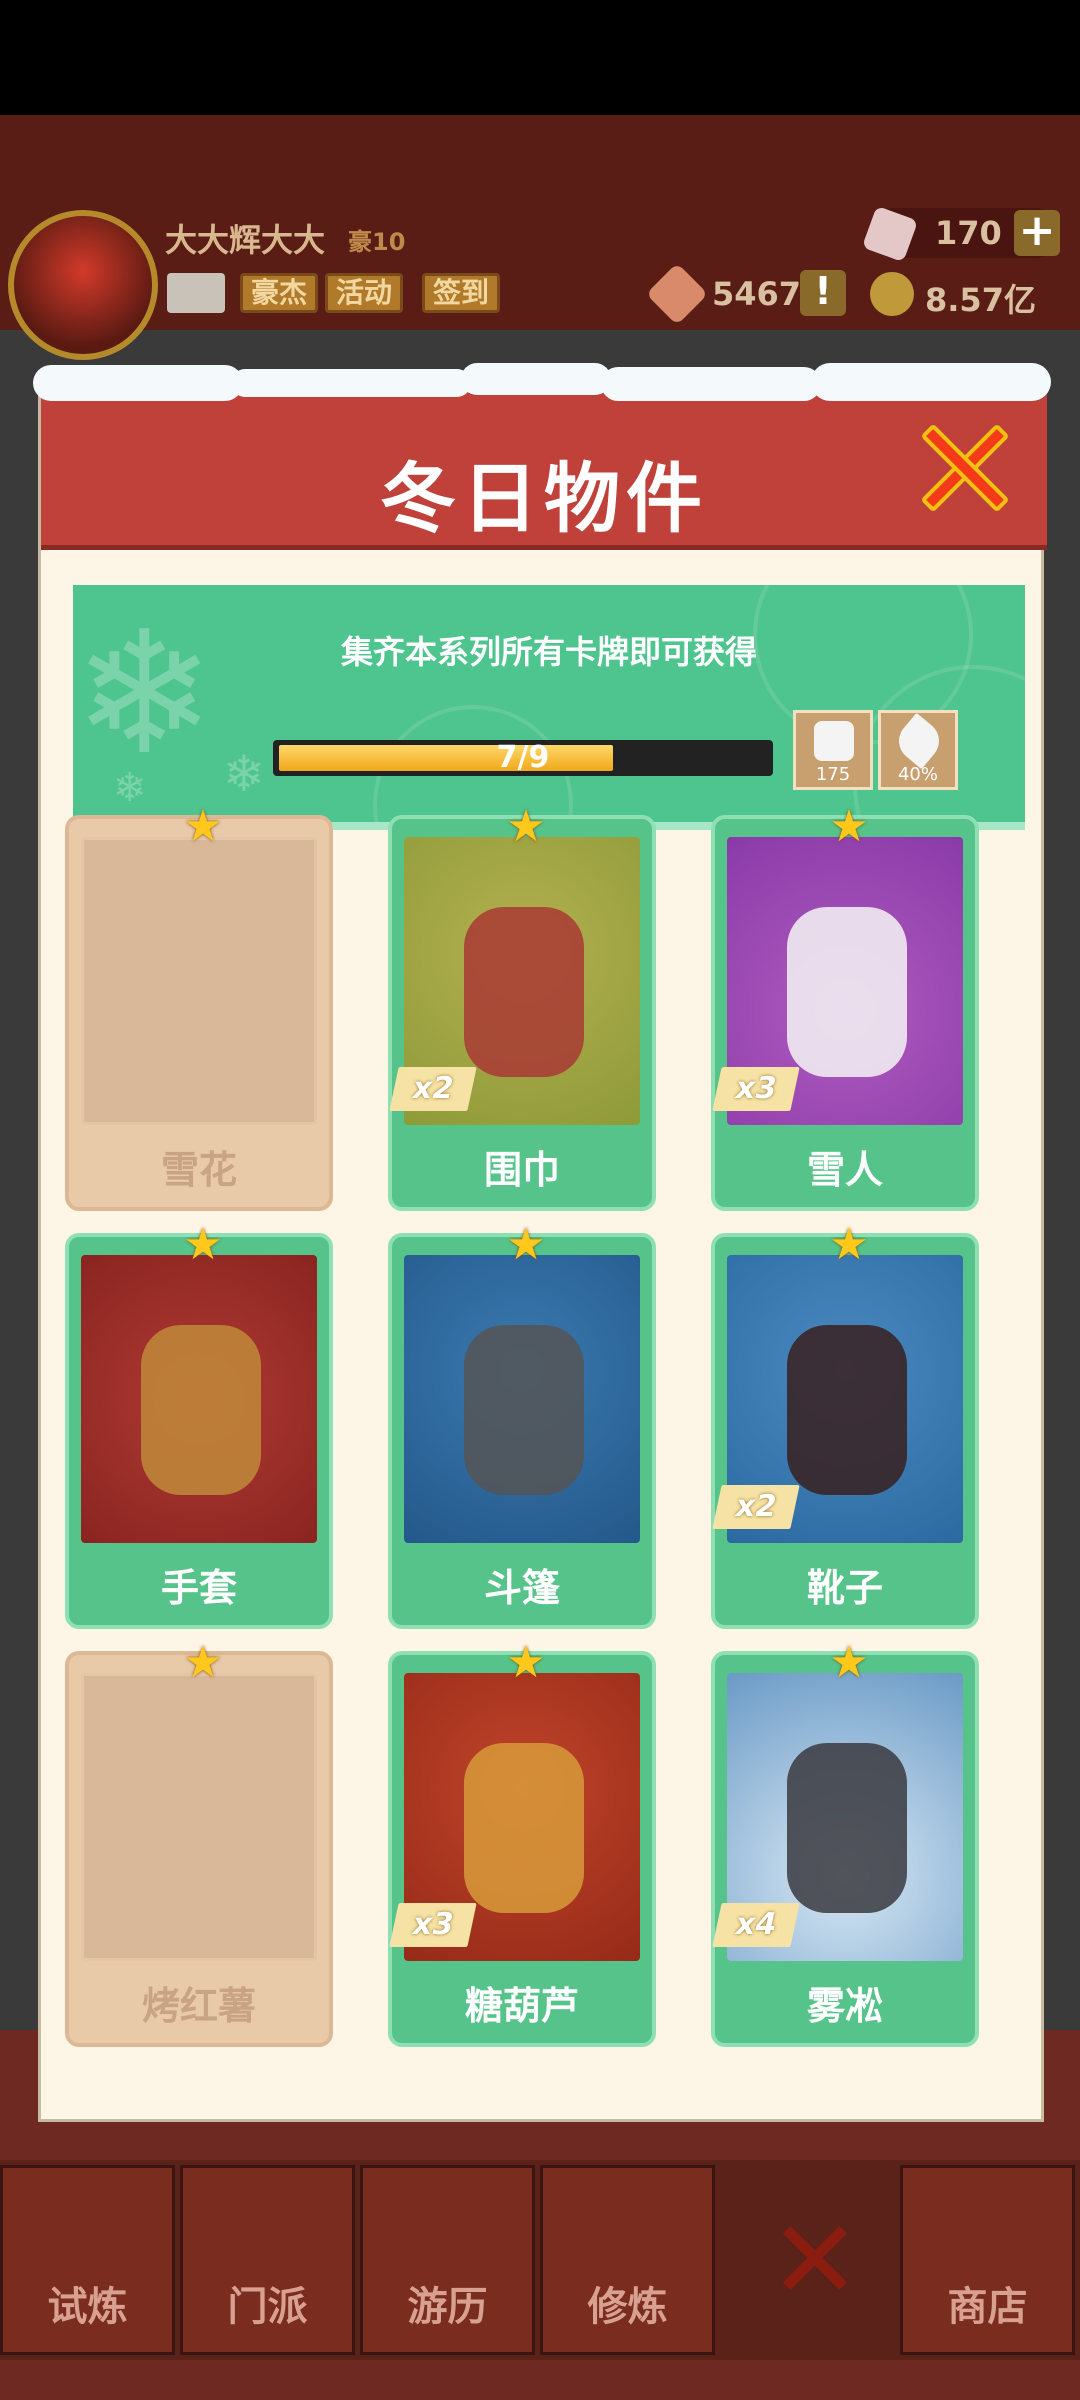 This screenshot has height=2400, width=1080. Describe the element at coordinates (917, 774) in the screenshot. I see `reward-label: 40%` at that location.